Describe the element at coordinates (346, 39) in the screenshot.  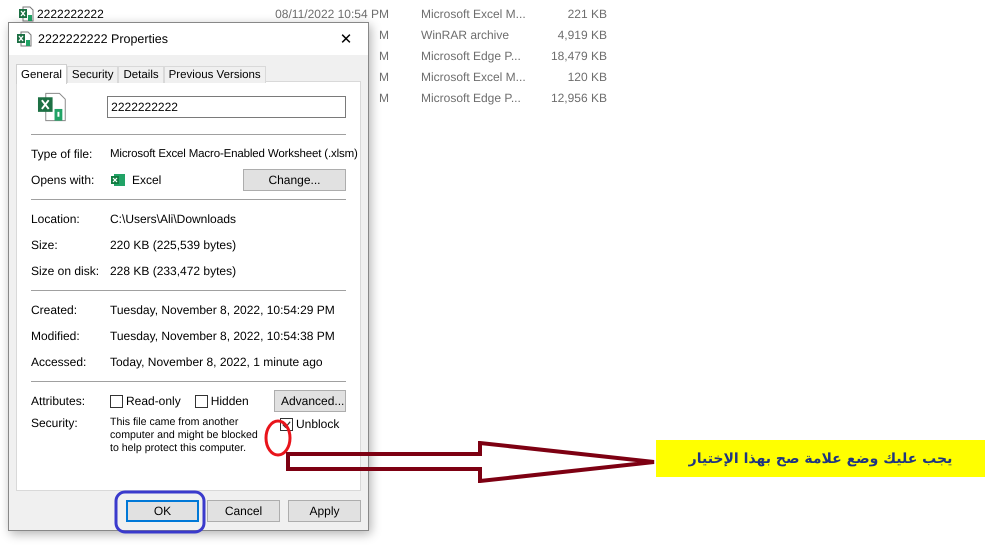
I see `close-button: ✕` at that location.